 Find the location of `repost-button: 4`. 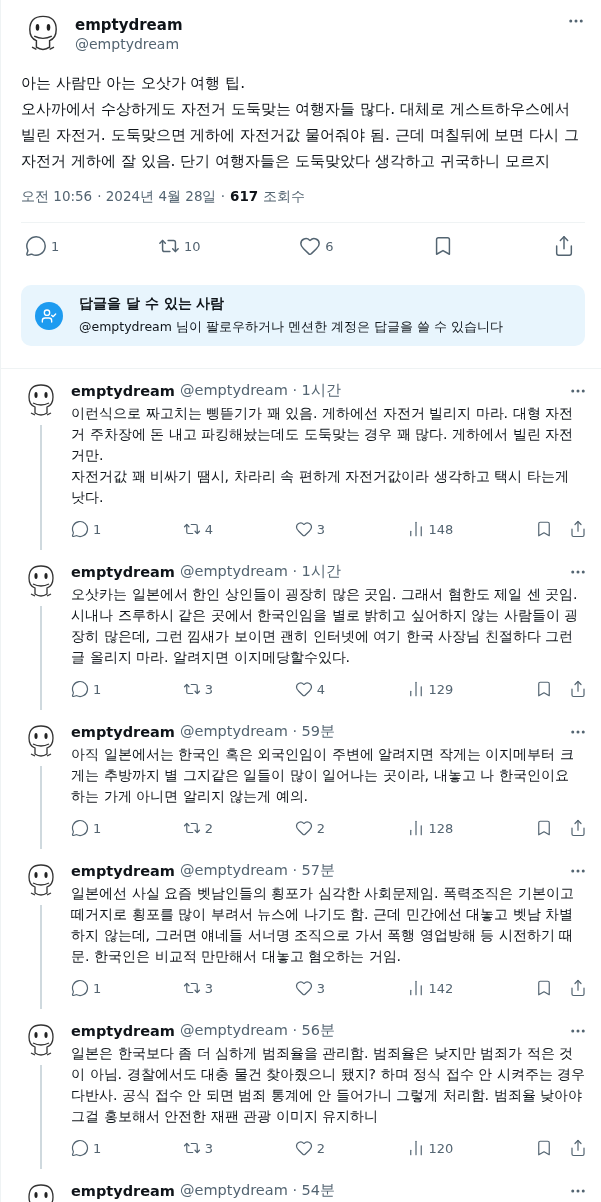

repost-button: 4 is located at coordinates (198, 529).